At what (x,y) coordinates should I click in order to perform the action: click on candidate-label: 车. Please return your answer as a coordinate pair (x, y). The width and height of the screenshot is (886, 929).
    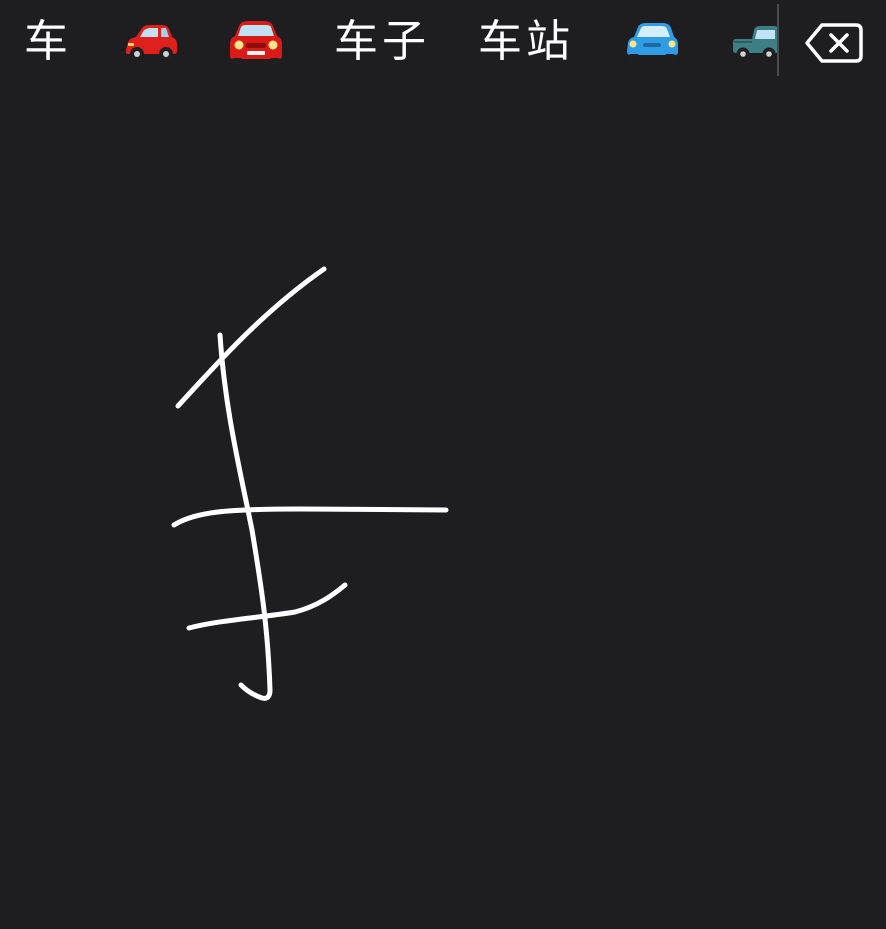
    Looking at the image, I should click on (48, 41).